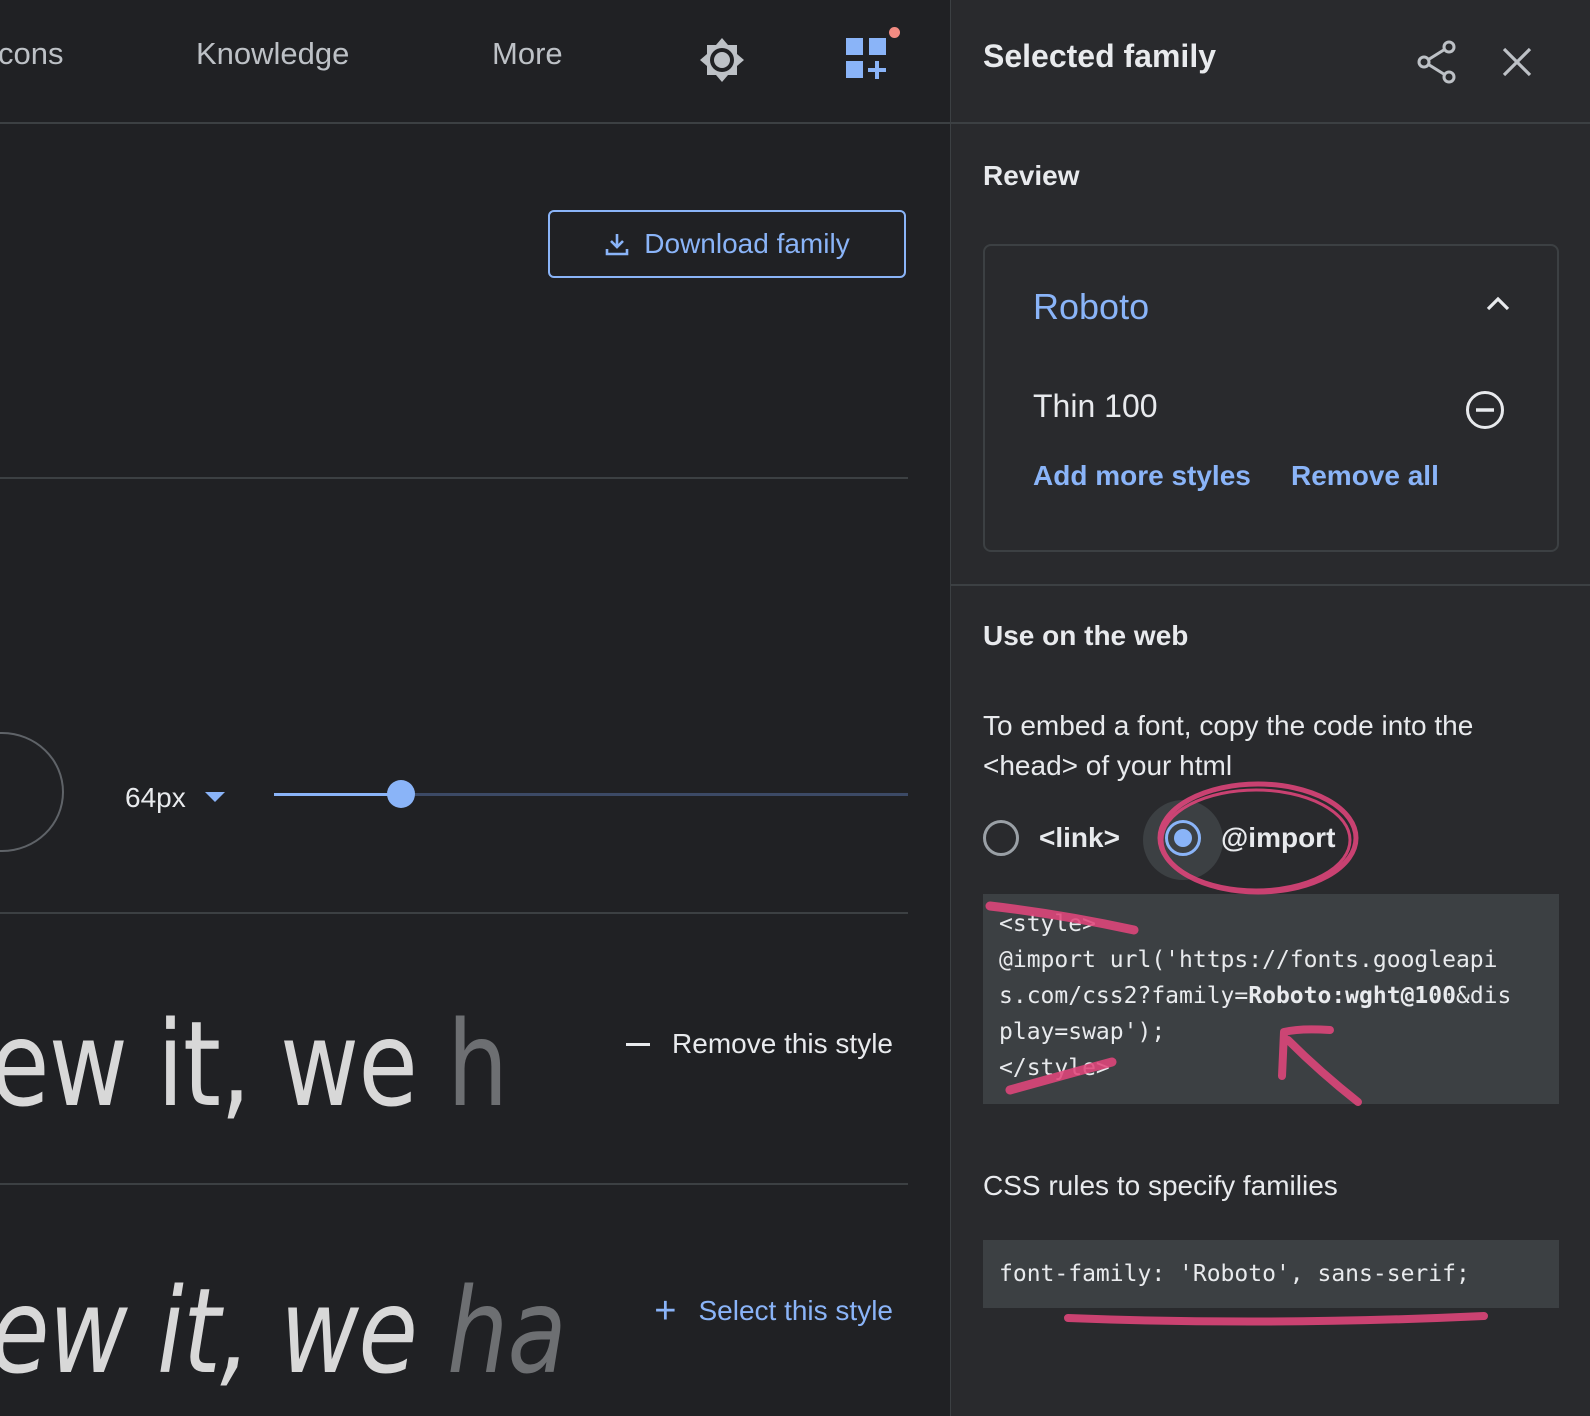 This screenshot has height=1416, width=1590. I want to click on sample-text-faded: h, so click(477, 1064).